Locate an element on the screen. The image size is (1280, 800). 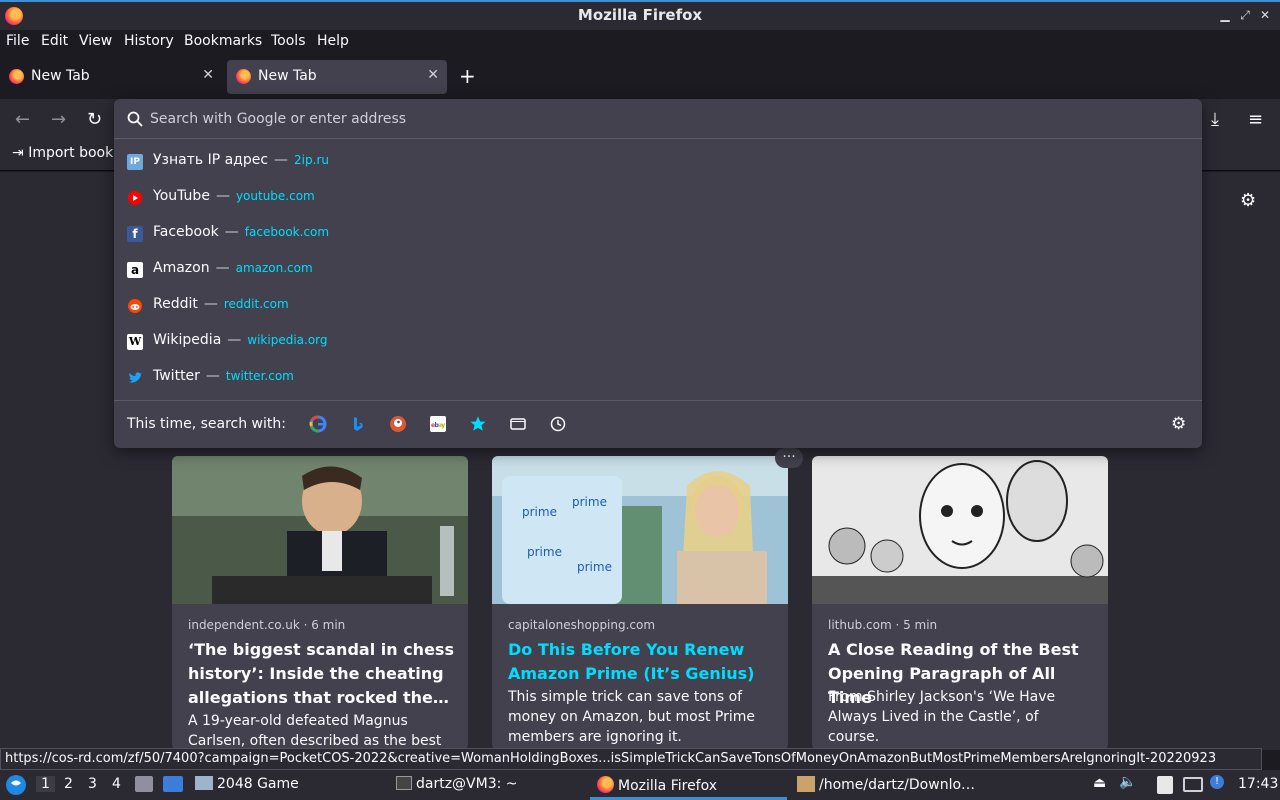
minimize-icon: ▁ is located at coordinates (1225, 15).